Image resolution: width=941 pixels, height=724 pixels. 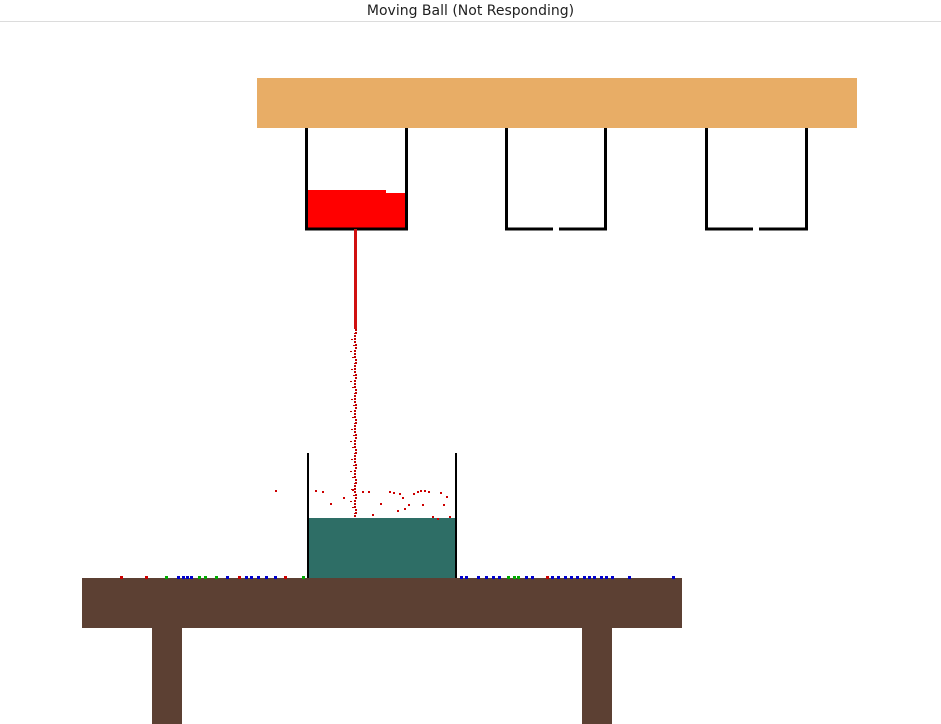 What do you see at coordinates (597, 676) in the screenshot?
I see `table-leg-right` at bounding box center [597, 676].